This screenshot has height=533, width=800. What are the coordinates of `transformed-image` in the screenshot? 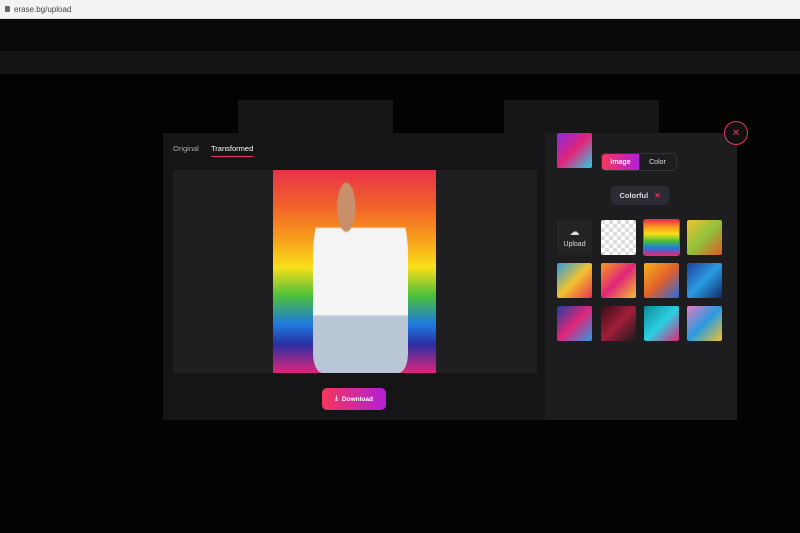 It's located at (354, 271).